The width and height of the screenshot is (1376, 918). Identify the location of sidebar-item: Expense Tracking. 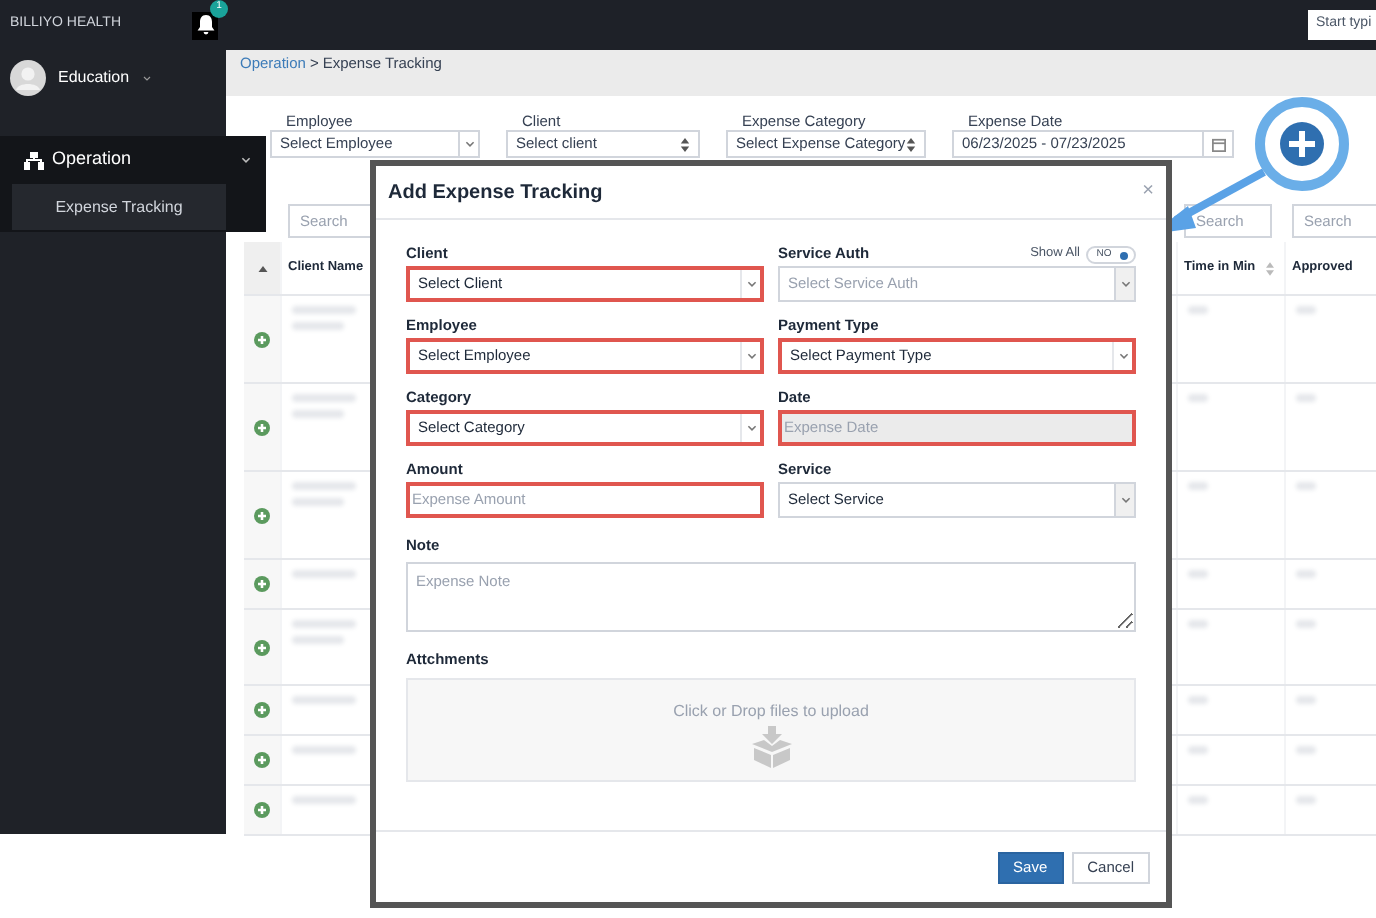
(119, 207).